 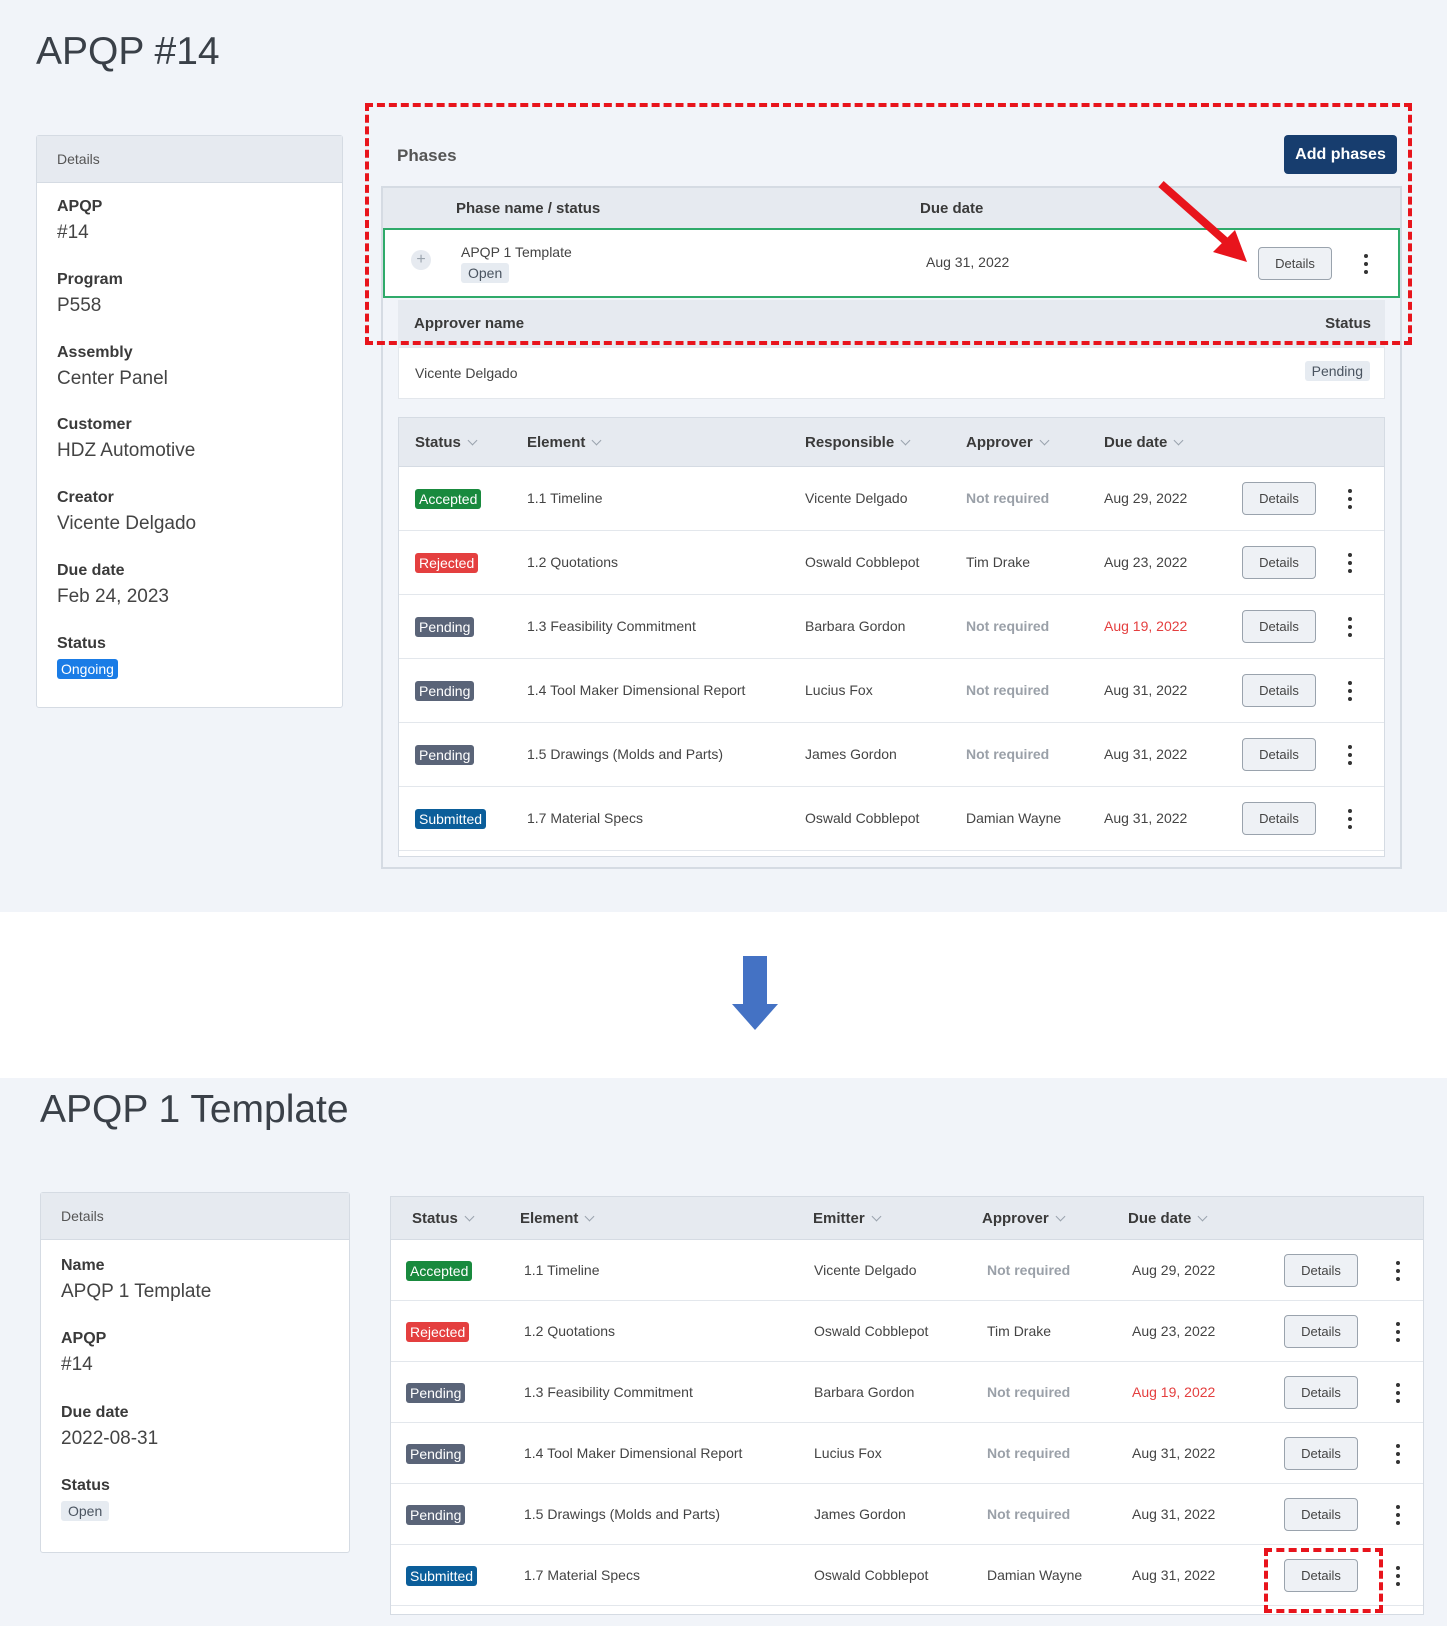 I want to click on field-value: APQP 1 Template, so click(x=136, y=1291).